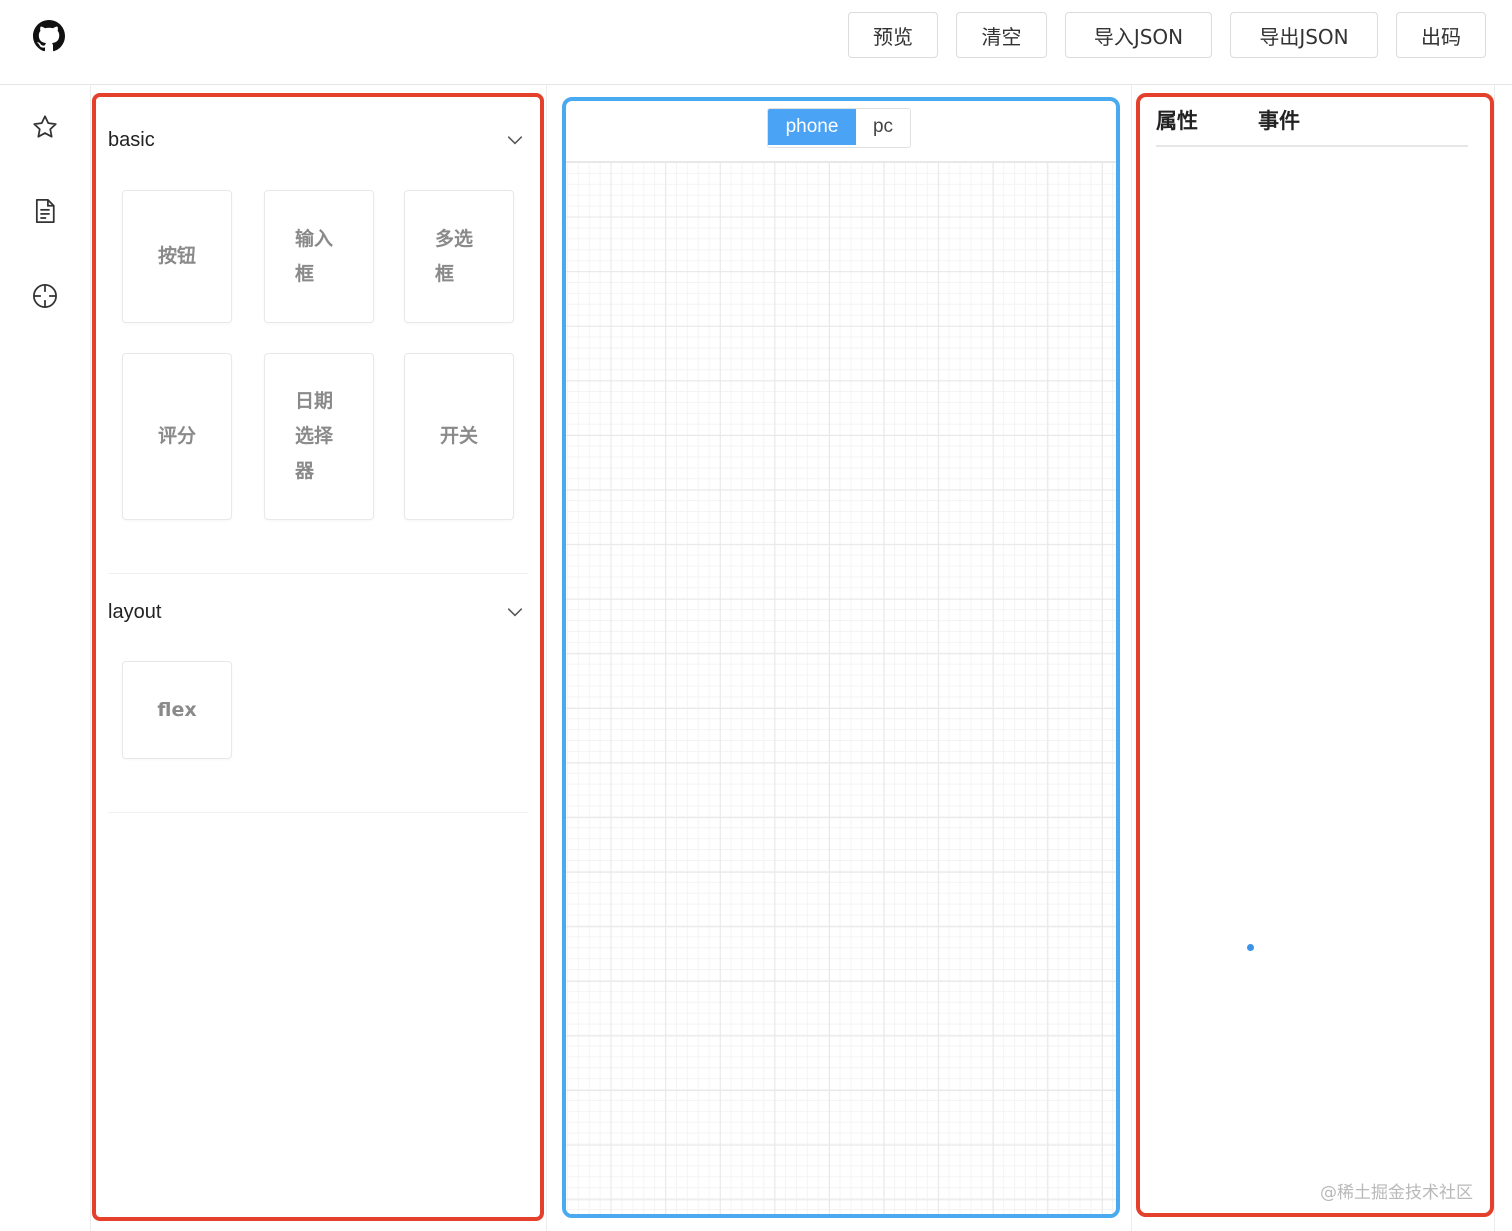  I want to click on star-icon, so click(45, 127).